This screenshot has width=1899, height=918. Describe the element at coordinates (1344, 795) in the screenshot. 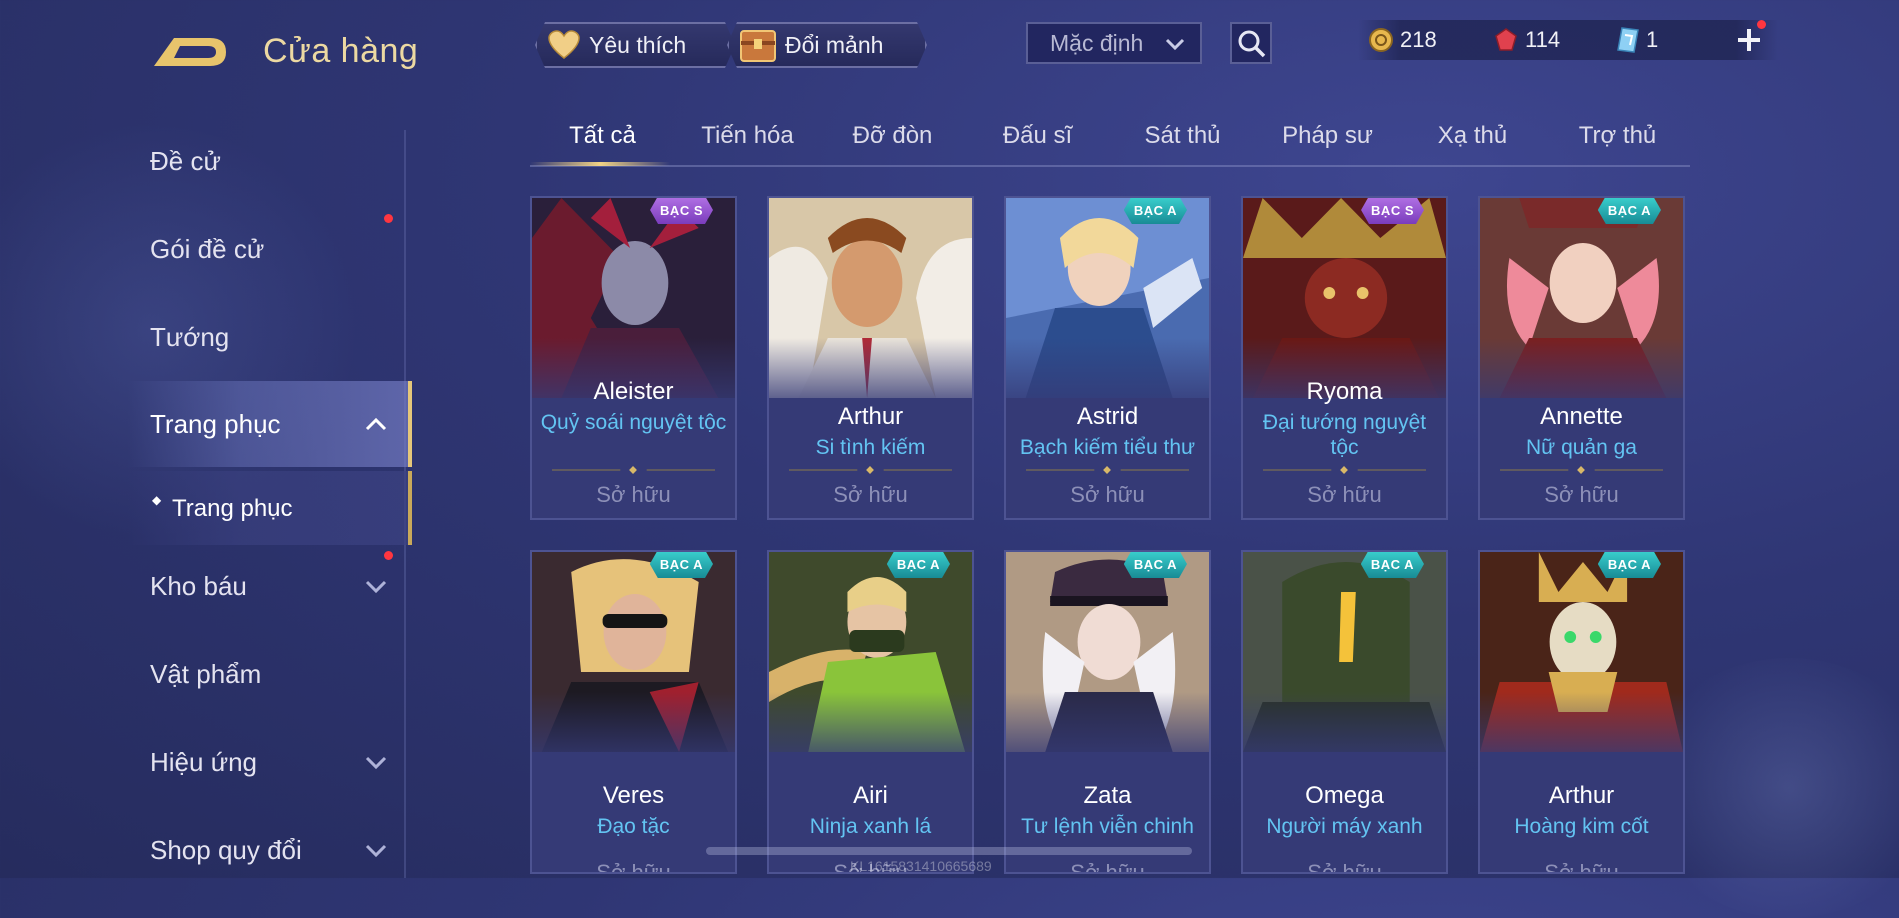

I see `hero-name: Omega` at that location.